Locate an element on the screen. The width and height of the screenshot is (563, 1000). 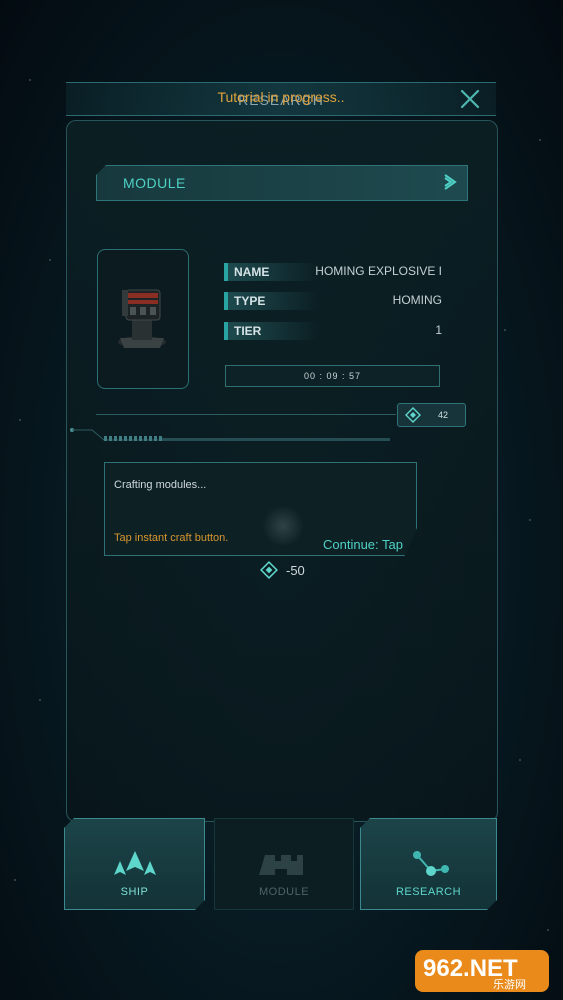
stat-label: TYPE is located at coordinates (272, 301).